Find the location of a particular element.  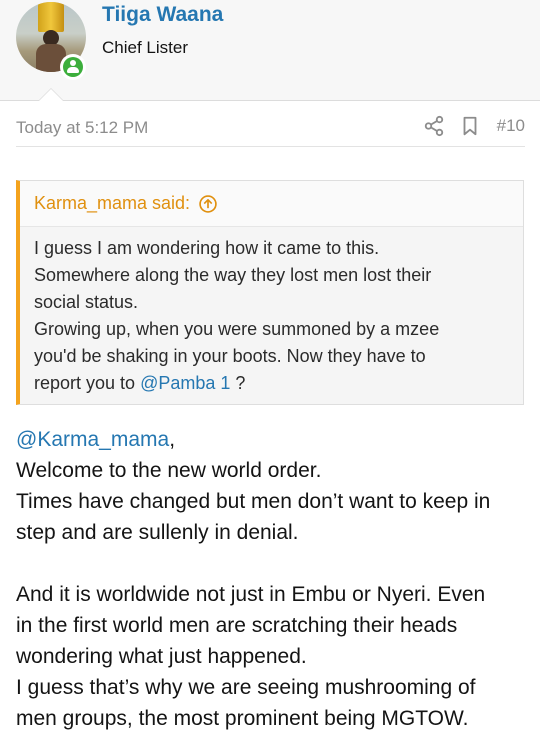

mention-link: @Pamba 1 is located at coordinates (185, 383).